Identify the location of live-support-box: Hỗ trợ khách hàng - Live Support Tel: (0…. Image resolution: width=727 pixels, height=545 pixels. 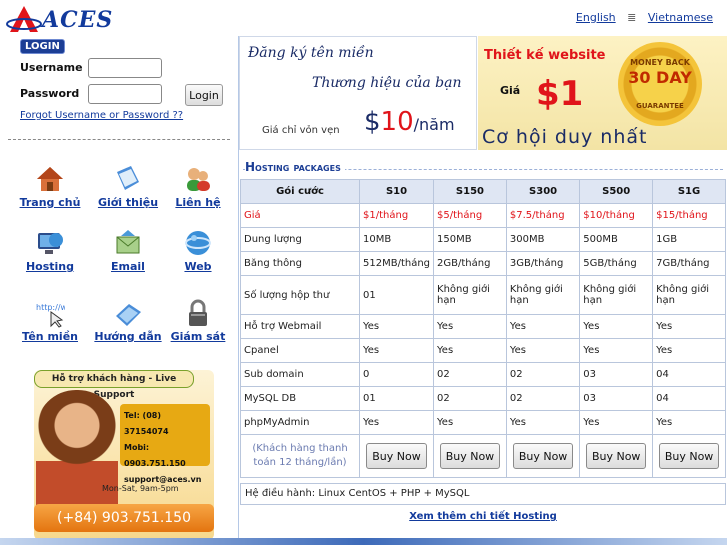
(124, 455).